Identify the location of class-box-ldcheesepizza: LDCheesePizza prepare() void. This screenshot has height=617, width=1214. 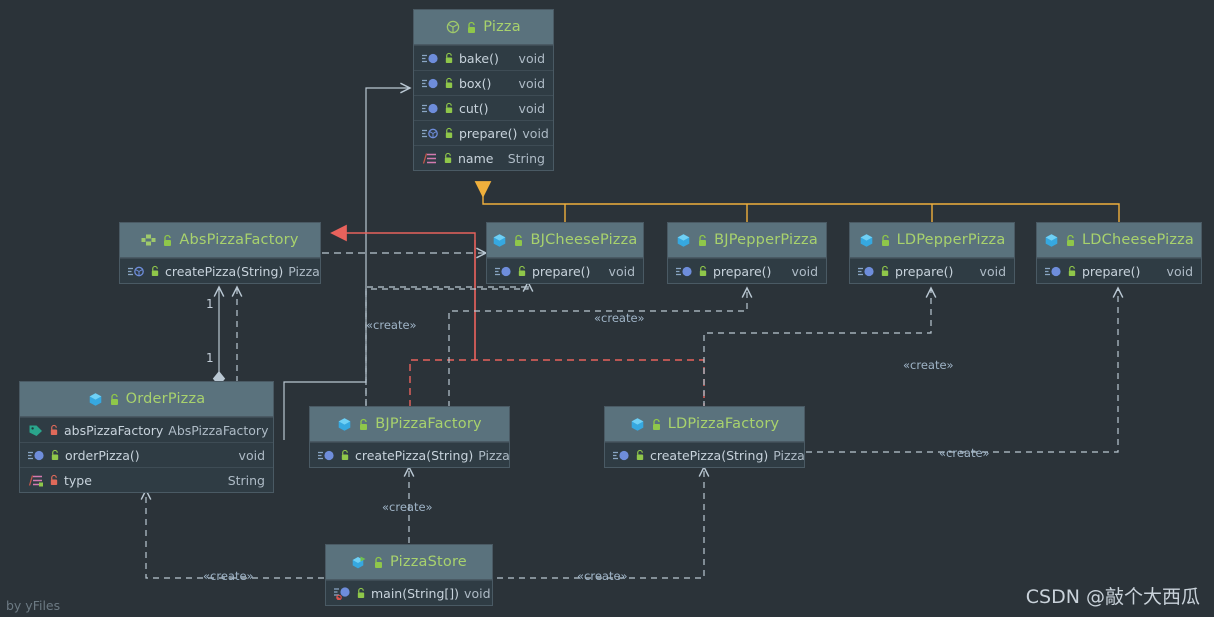
(1119, 253).